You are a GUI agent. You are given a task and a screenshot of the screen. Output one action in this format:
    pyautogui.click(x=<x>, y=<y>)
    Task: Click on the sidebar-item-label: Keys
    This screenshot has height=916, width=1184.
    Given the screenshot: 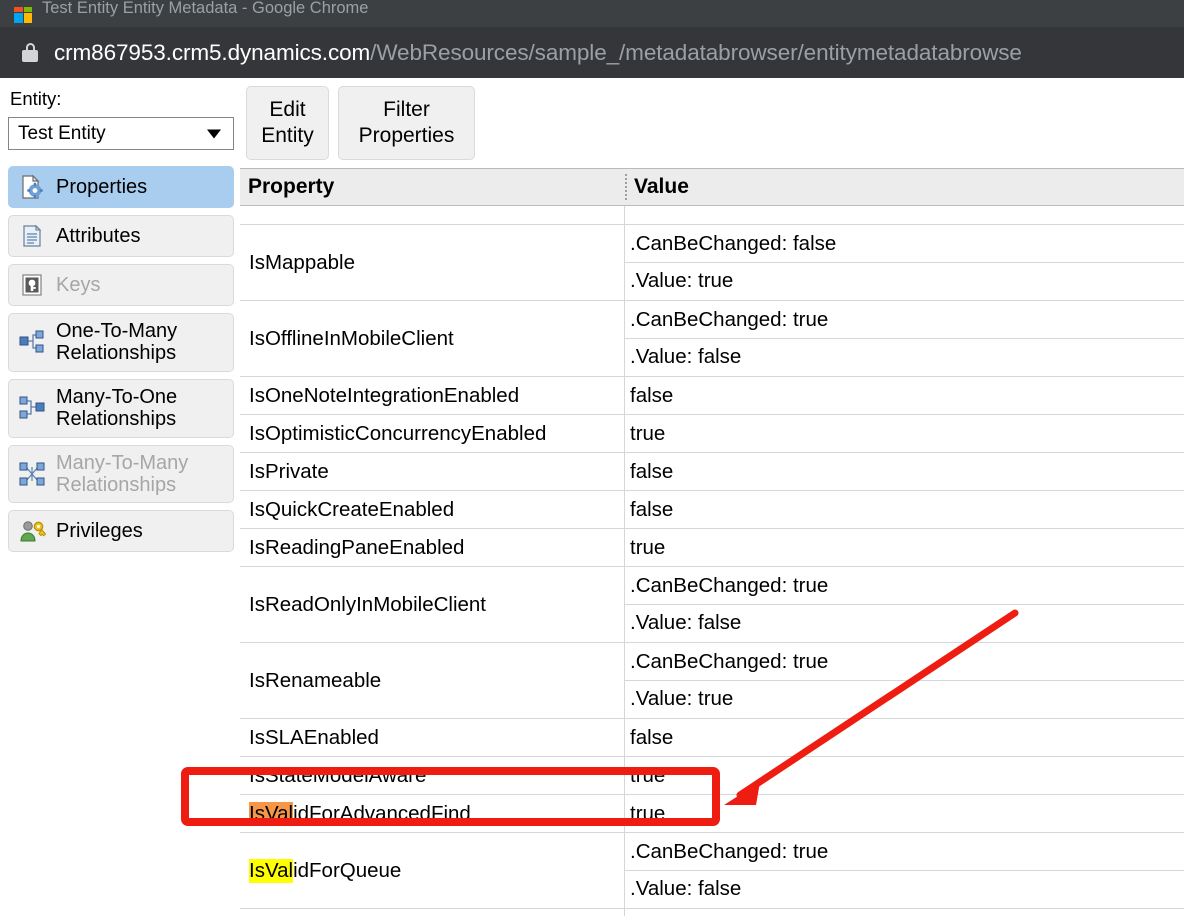 What is the action you would take?
    pyautogui.click(x=78, y=284)
    